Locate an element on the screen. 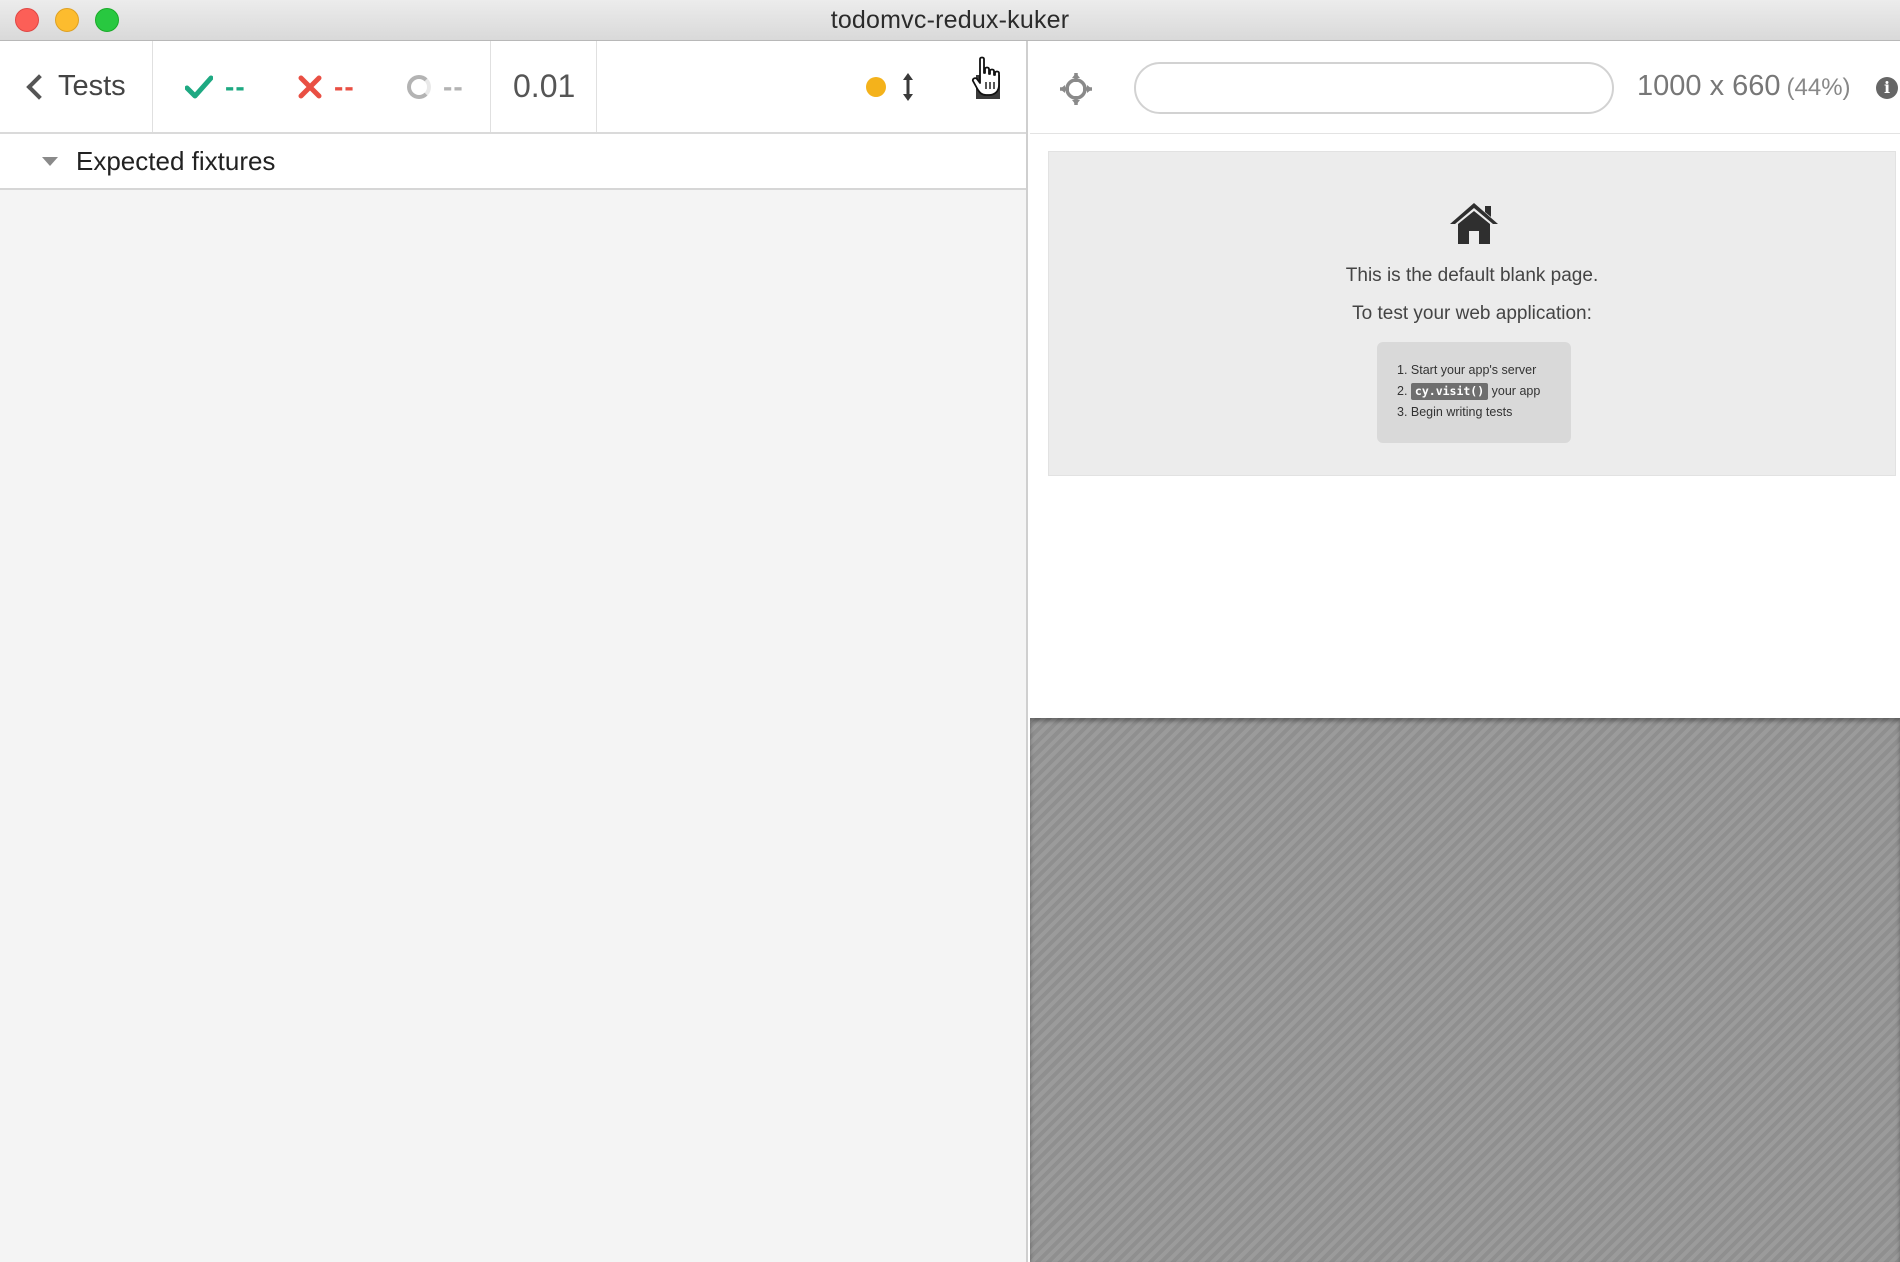  back-to-tests-button: Tests is located at coordinates (76, 86).